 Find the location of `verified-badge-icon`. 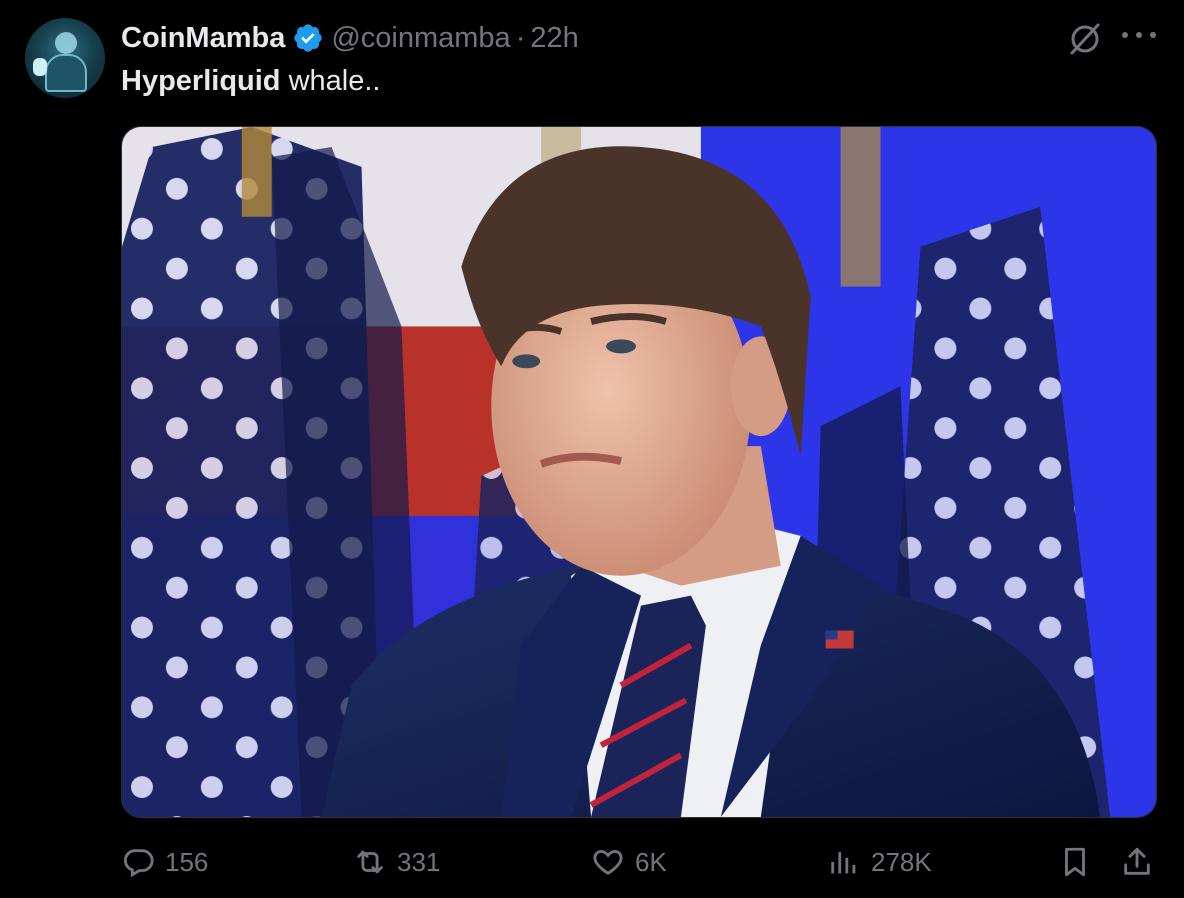

verified-badge-icon is located at coordinates (308, 38).